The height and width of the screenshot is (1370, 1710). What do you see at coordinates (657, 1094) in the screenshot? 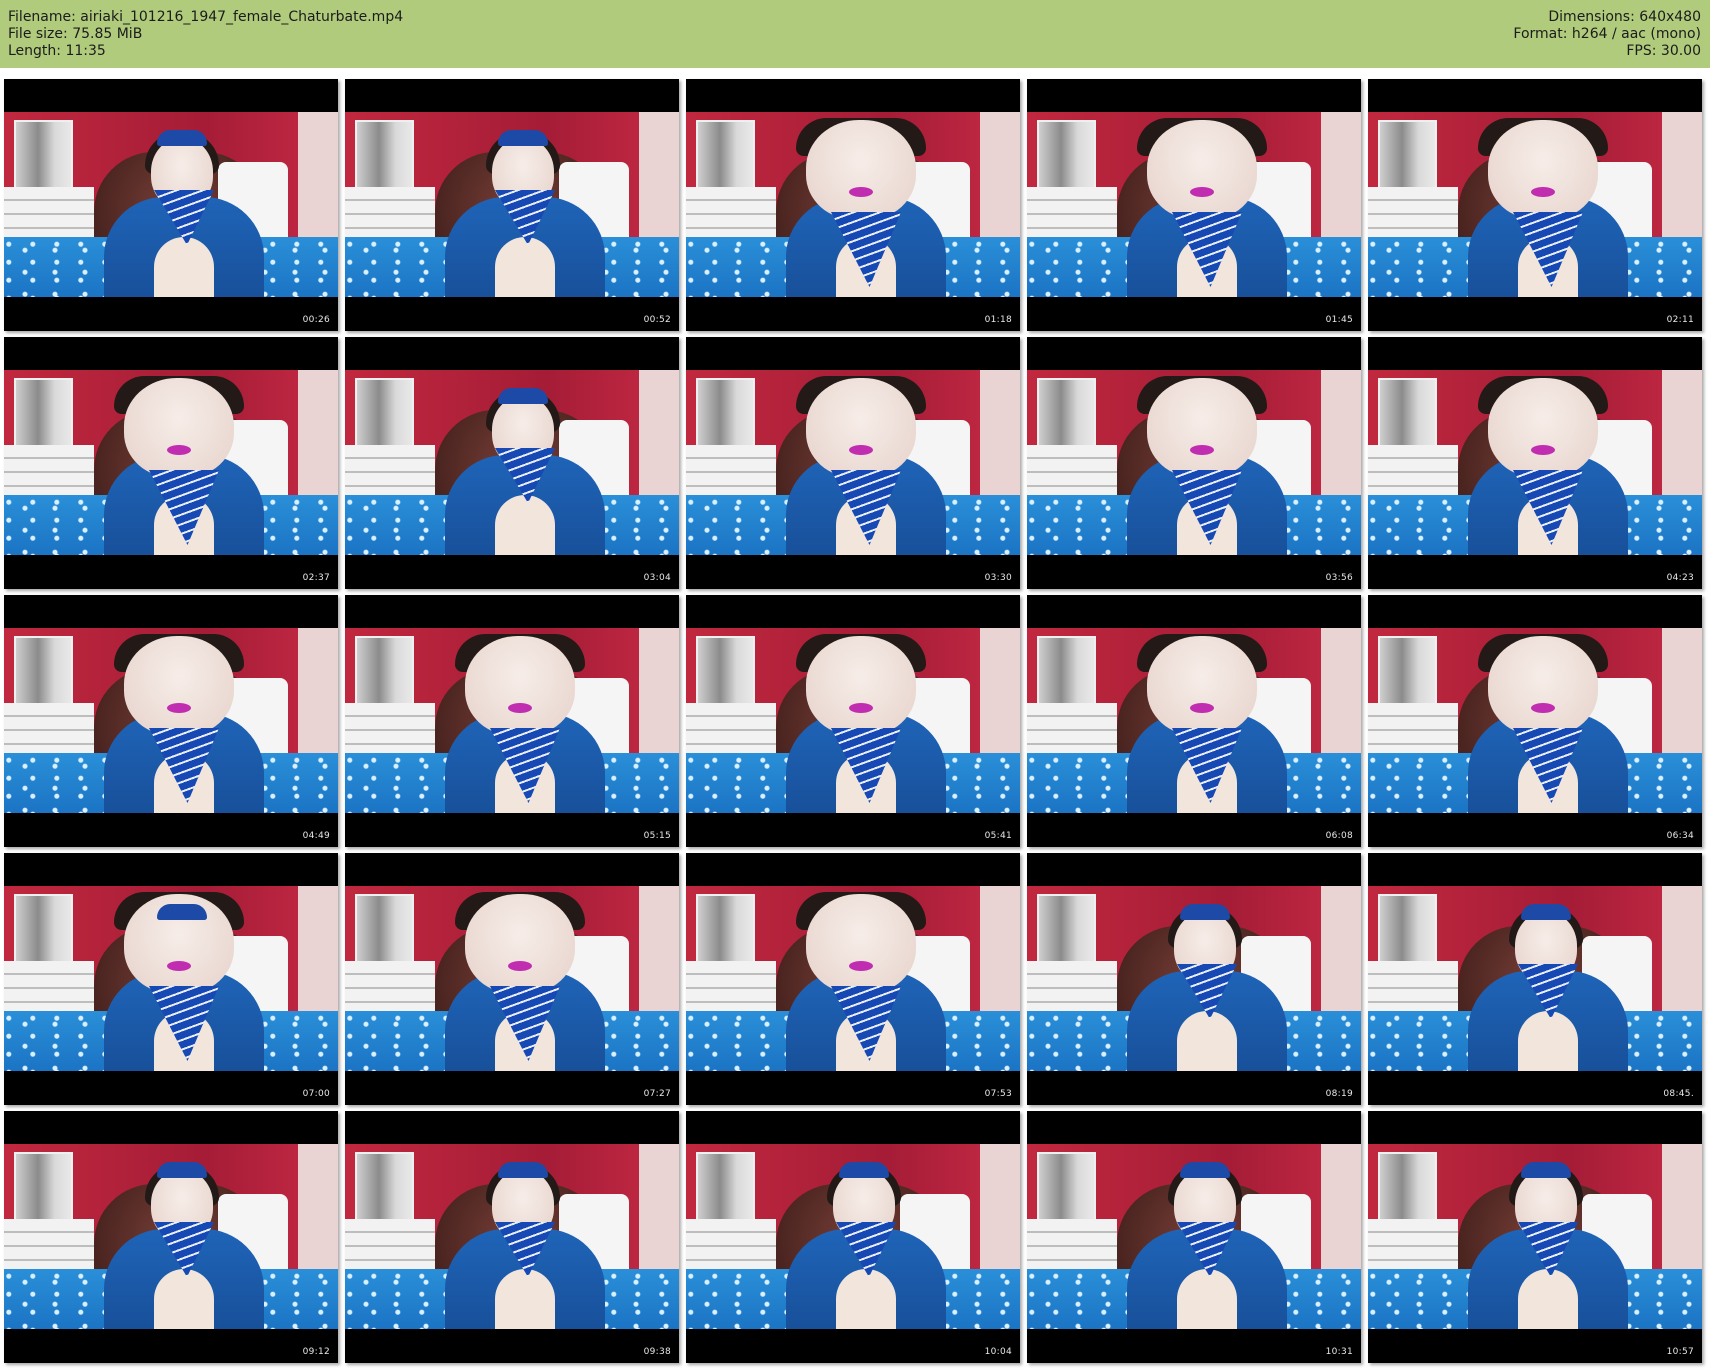
I see `thumbnail-timestamp: 07:27` at bounding box center [657, 1094].